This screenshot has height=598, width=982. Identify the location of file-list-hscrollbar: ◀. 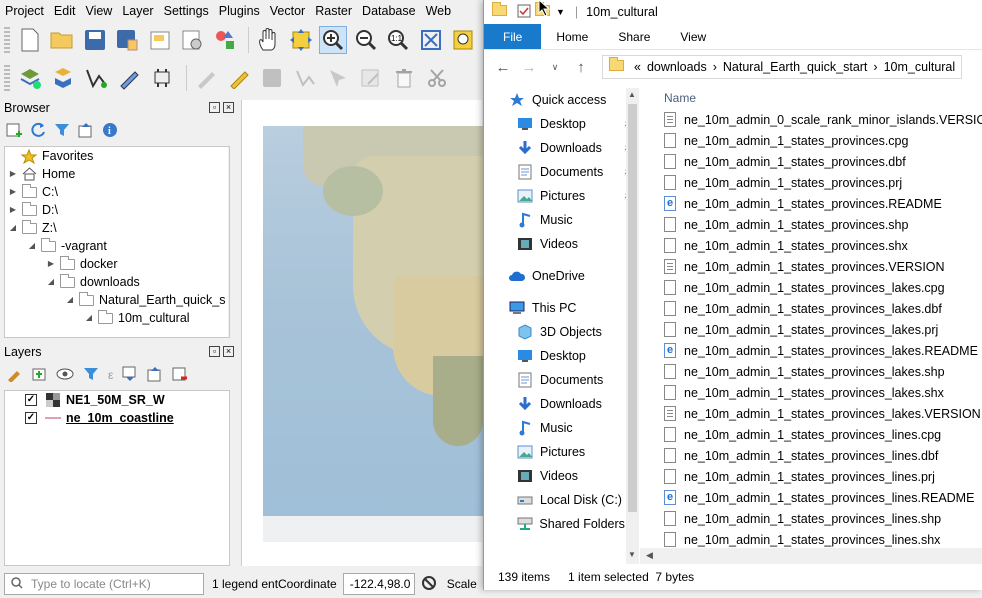
(811, 556).